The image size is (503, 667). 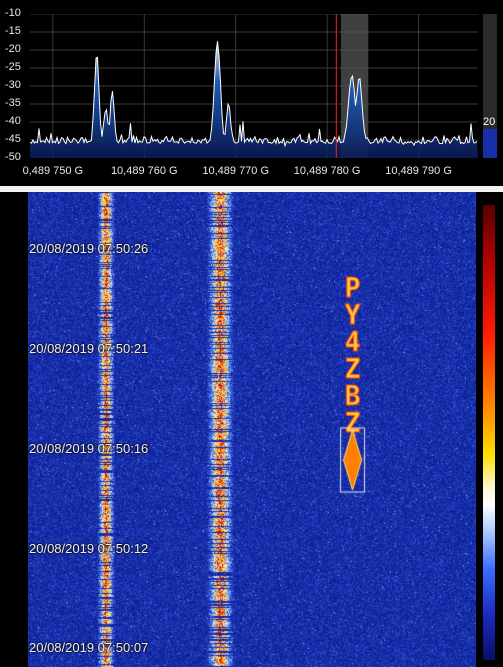 What do you see at coordinates (13, 139) in the screenshot?
I see `y-tick-label: -45` at bounding box center [13, 139].